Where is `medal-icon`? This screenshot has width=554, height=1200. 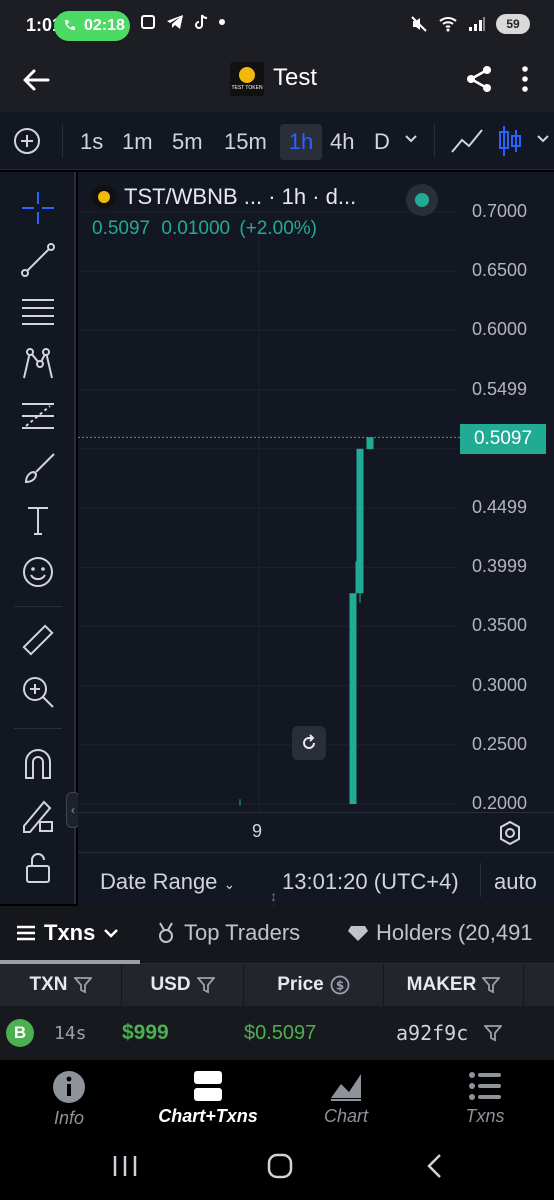 medal-icon is located at coordinates (166, 932).